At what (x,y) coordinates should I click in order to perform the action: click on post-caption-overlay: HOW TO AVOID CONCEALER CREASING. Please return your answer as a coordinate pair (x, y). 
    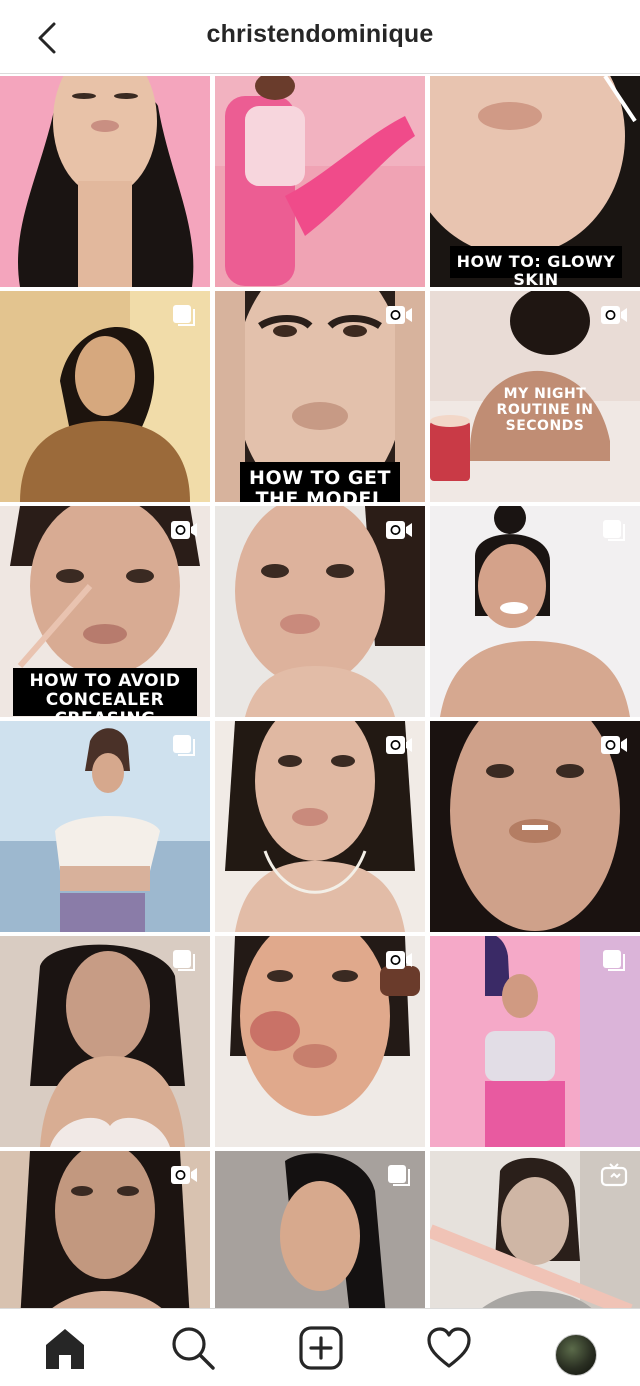
    Looking at the image, I should click on (105, 692).